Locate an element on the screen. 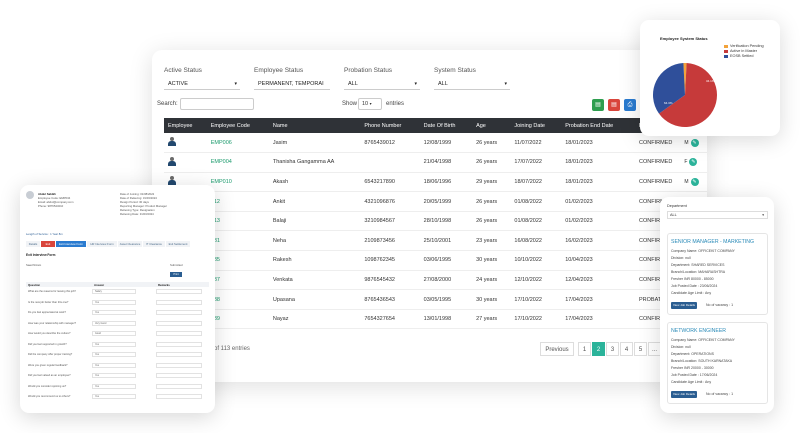  cell-code: 038 is located at coordinates (237, 299).